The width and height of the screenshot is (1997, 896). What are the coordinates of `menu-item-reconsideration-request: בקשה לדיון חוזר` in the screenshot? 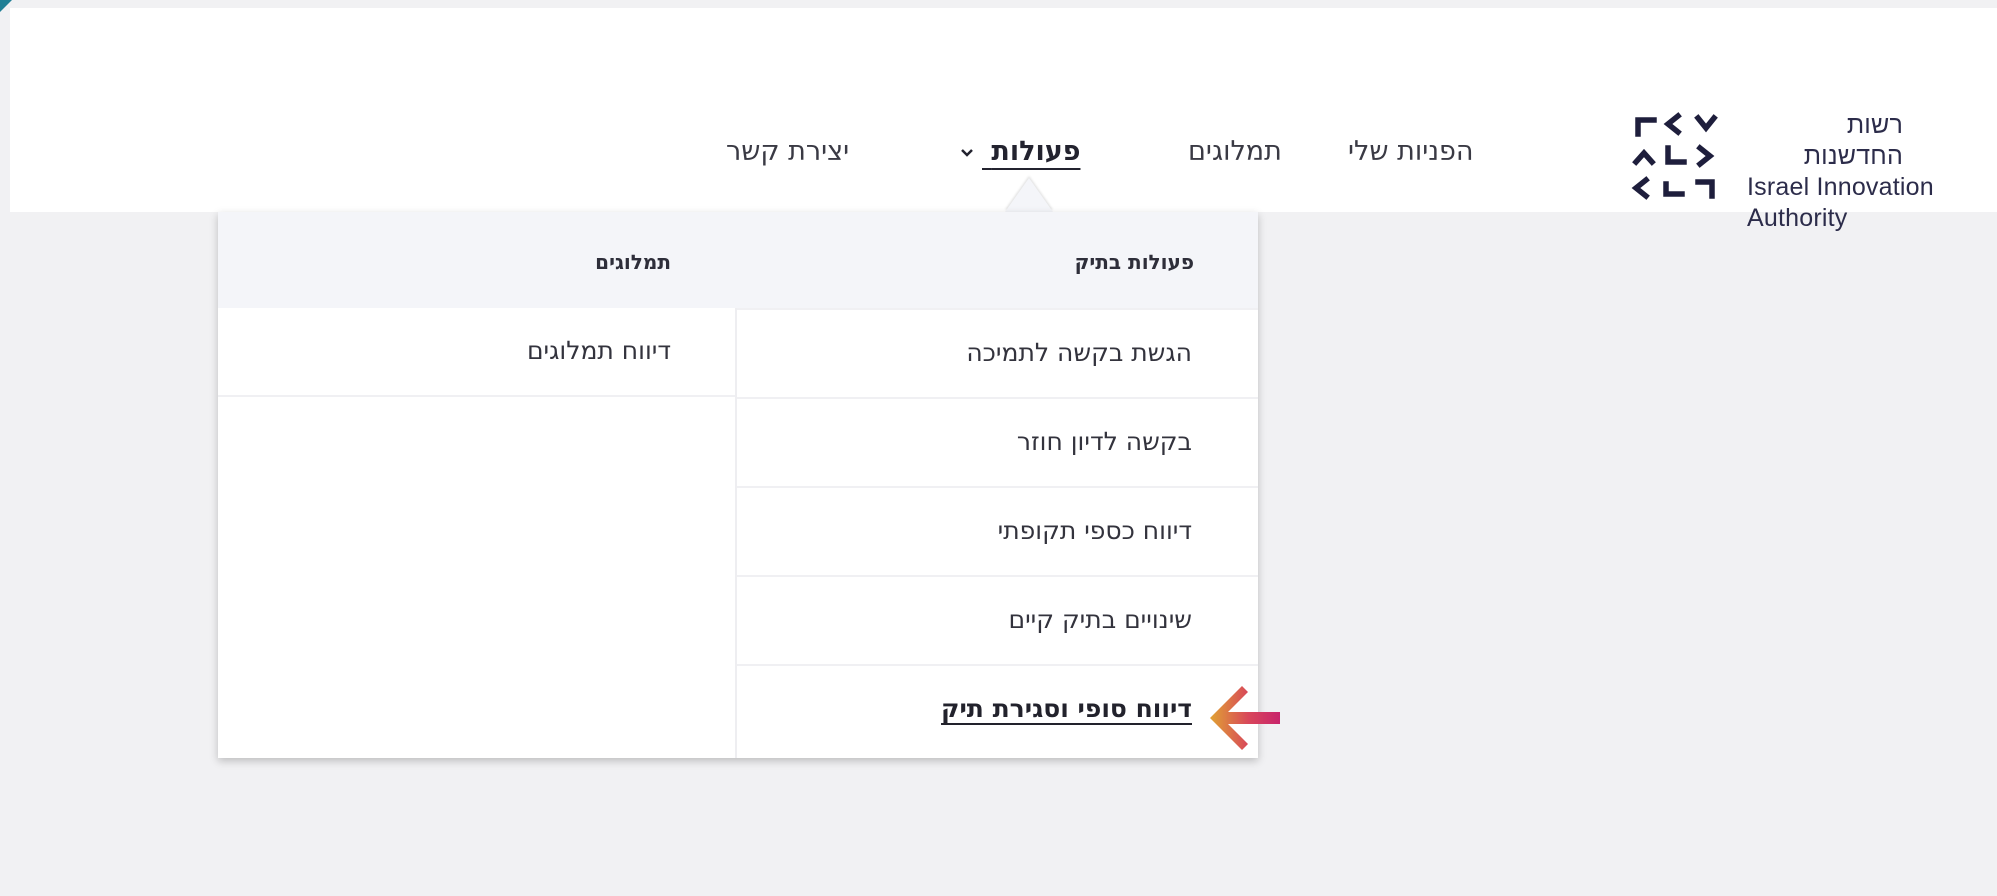 It's located at (997, 441).